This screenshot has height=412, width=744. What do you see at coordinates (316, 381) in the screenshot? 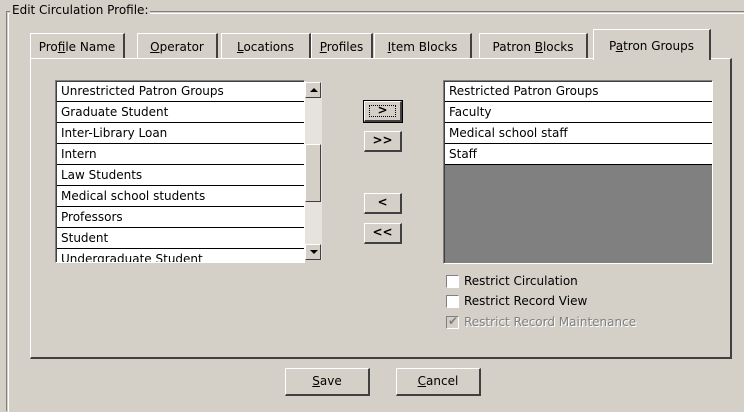
I see `save-label: S` at bounding box center [316, 381].